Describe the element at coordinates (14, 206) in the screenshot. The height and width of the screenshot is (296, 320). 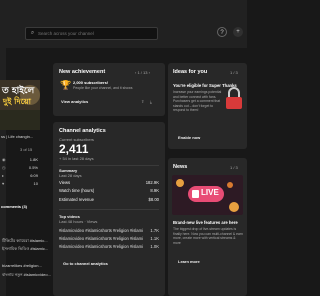
I see `comments-heading: comments (3)` at that location.